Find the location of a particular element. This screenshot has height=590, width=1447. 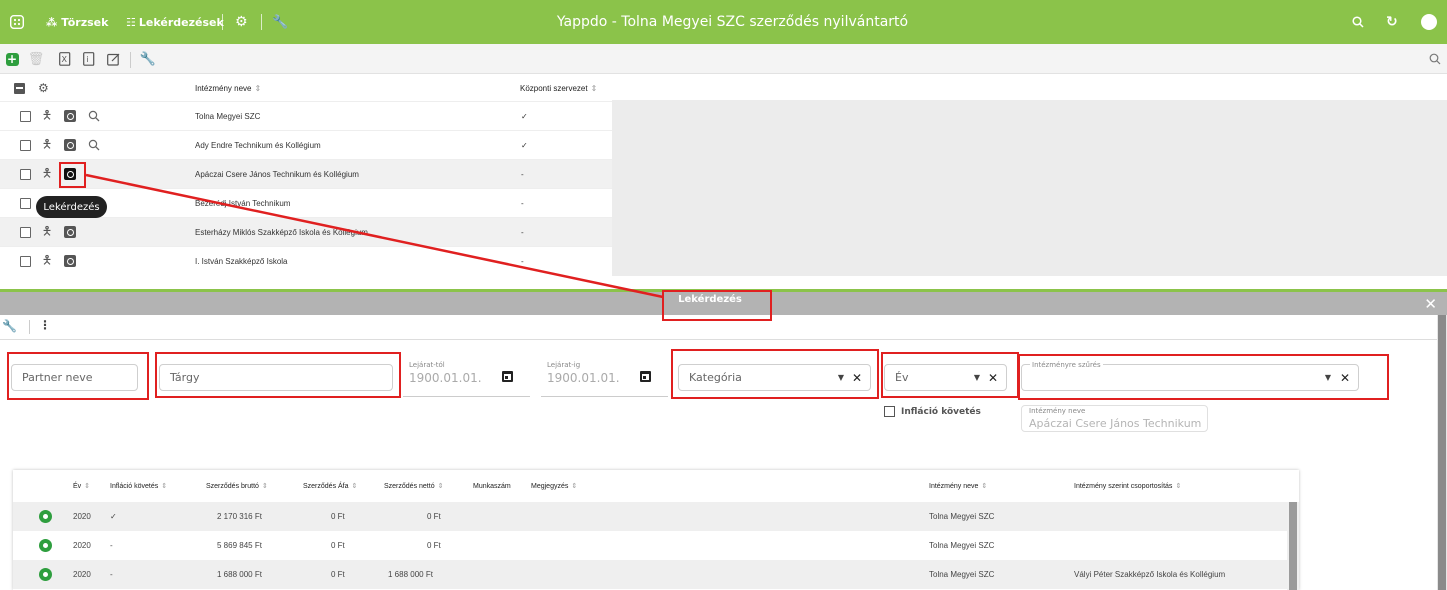

annotation-arrow-line is located at coordinates (374, 236).